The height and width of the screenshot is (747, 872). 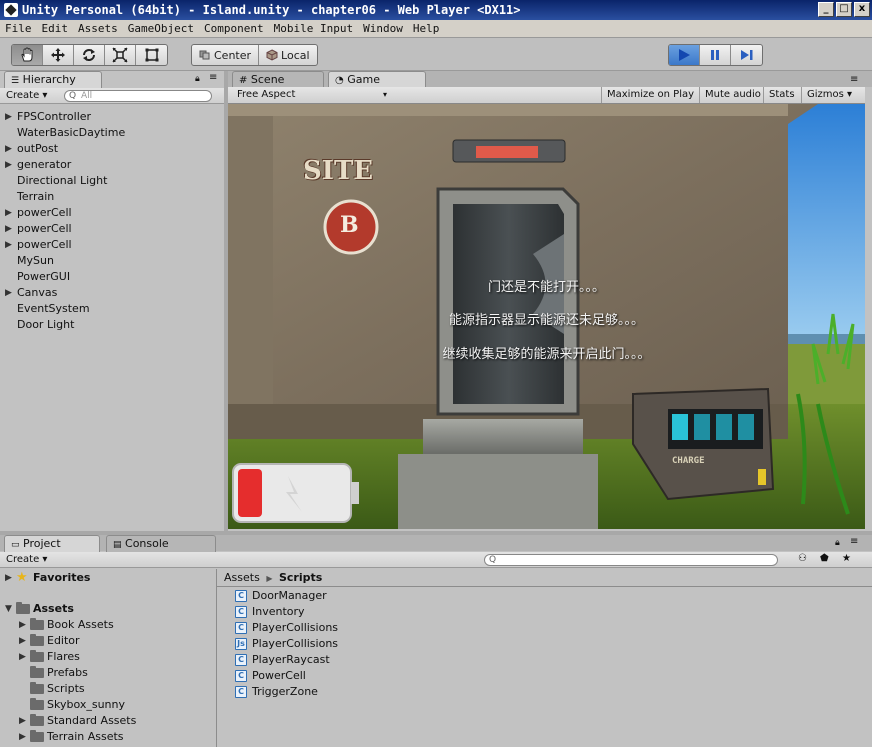 I want to click on hierarchy-item: ▶ outPost, so click(x=111, y=149).